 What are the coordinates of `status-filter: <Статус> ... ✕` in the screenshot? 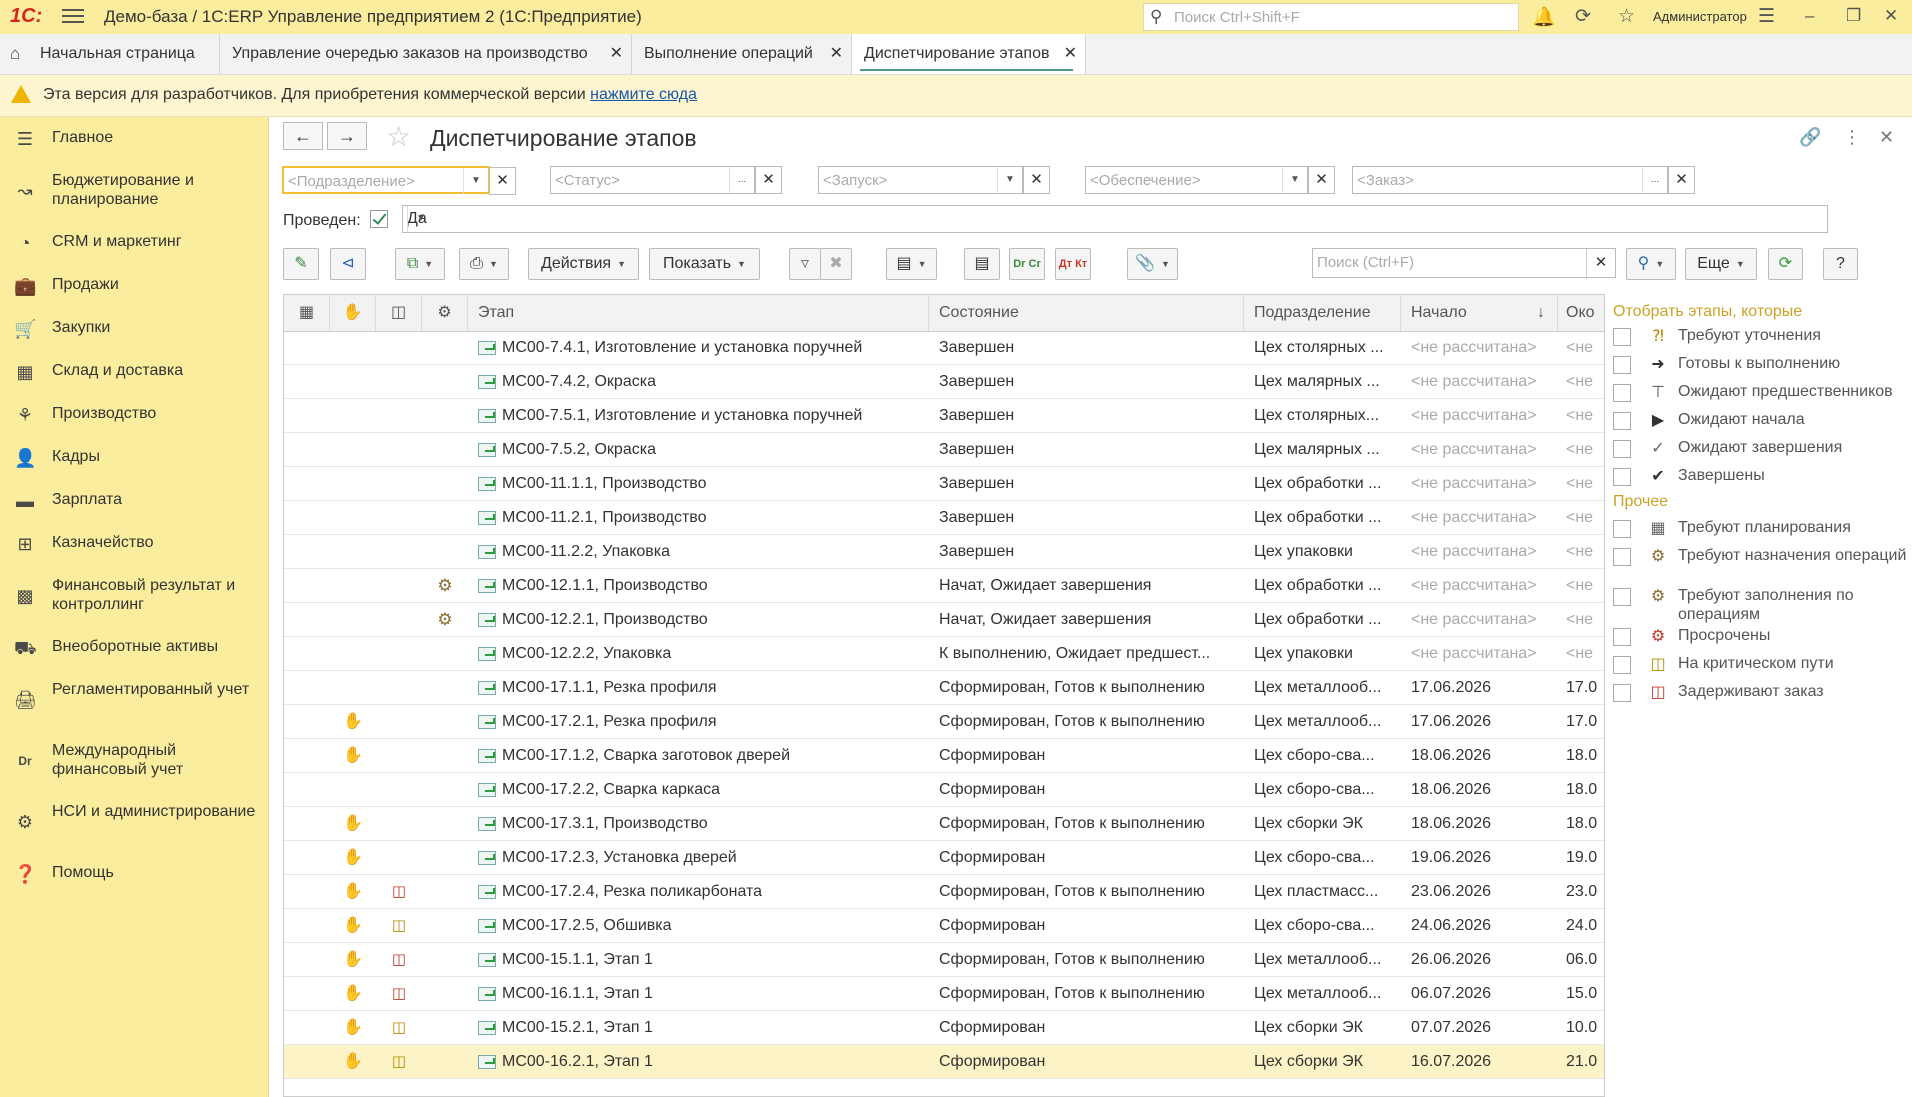 It's located at (666, 180).